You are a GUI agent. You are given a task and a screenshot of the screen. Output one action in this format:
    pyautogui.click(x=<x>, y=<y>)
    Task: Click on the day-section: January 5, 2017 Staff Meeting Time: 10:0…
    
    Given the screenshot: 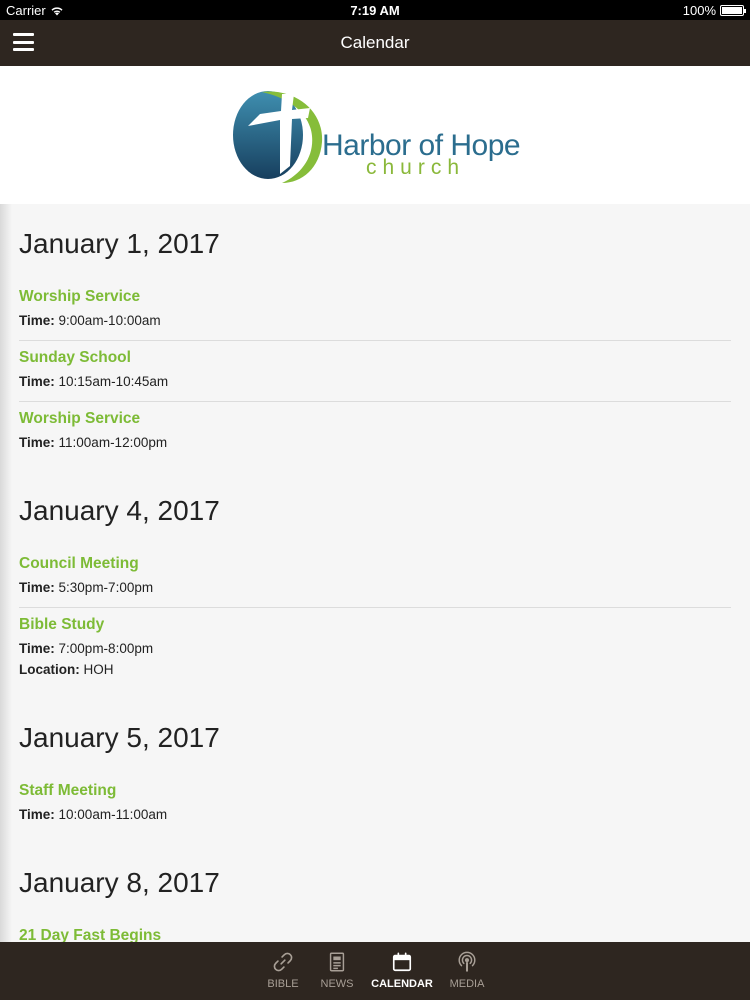 What is the action you would take?
    pyautogui.click(x=375, y=778)
    